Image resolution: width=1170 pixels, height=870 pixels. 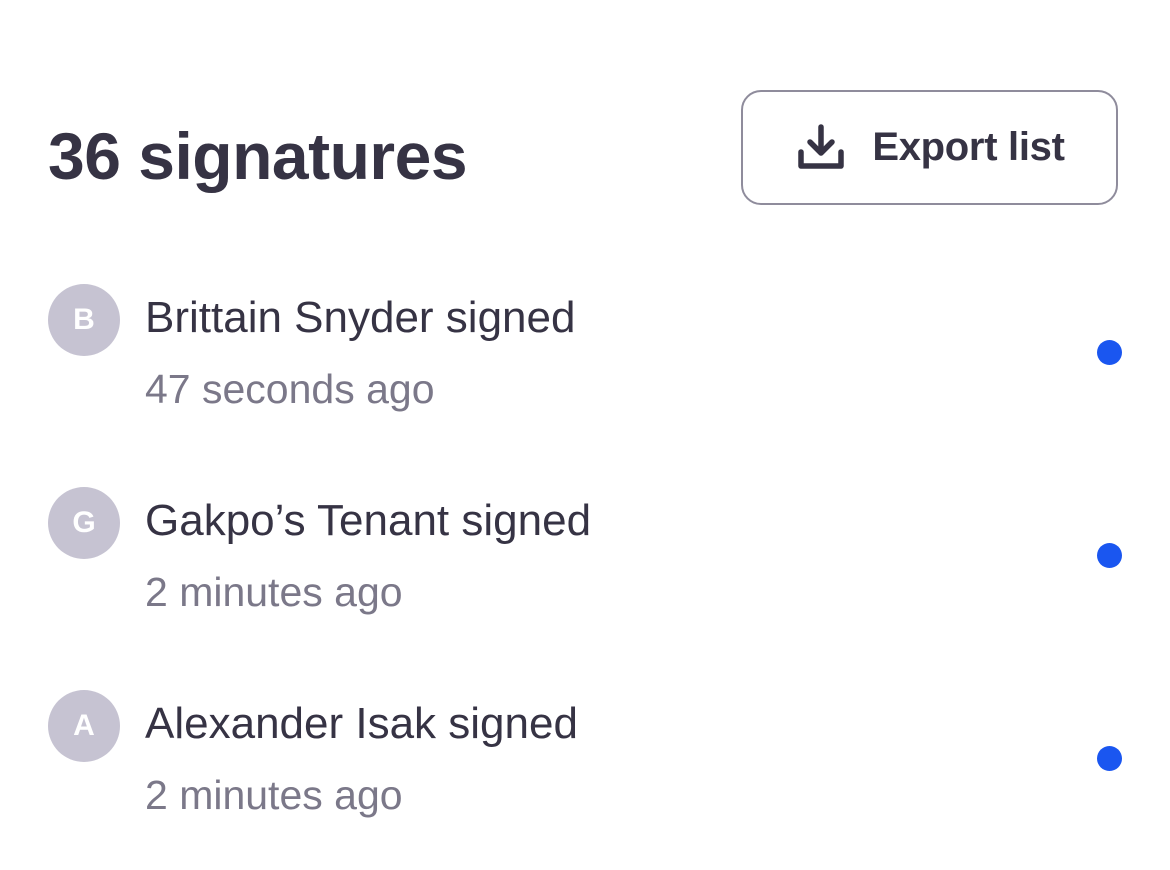 I want to click on signature-text: Gakpo’s Tenant signed, so click(x=368, y=520).